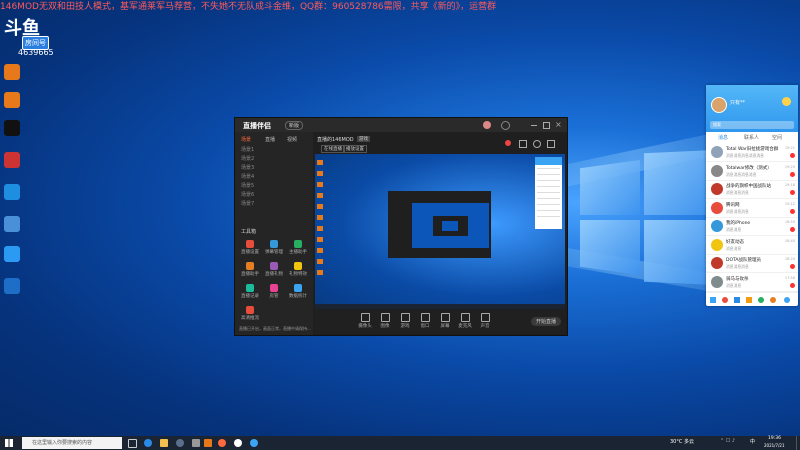 The height and width of the screenshot is (450, 800). What do you see at coordinates (440, 231) in the screenshot?
I see `stream-preview` at bounding box center [440, 231].